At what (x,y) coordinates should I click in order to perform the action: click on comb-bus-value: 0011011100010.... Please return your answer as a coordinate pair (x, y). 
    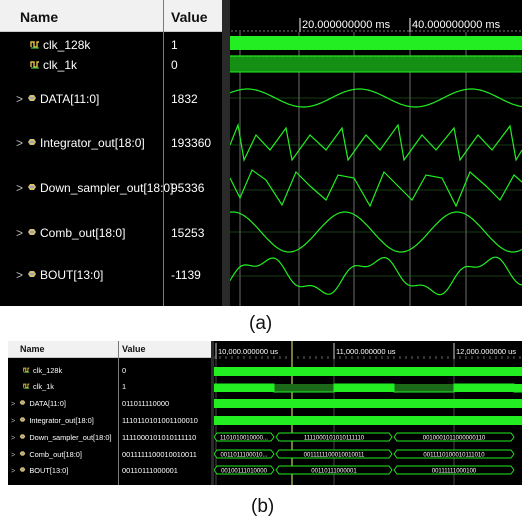
    Looking at the image, I should click on (243, 455).